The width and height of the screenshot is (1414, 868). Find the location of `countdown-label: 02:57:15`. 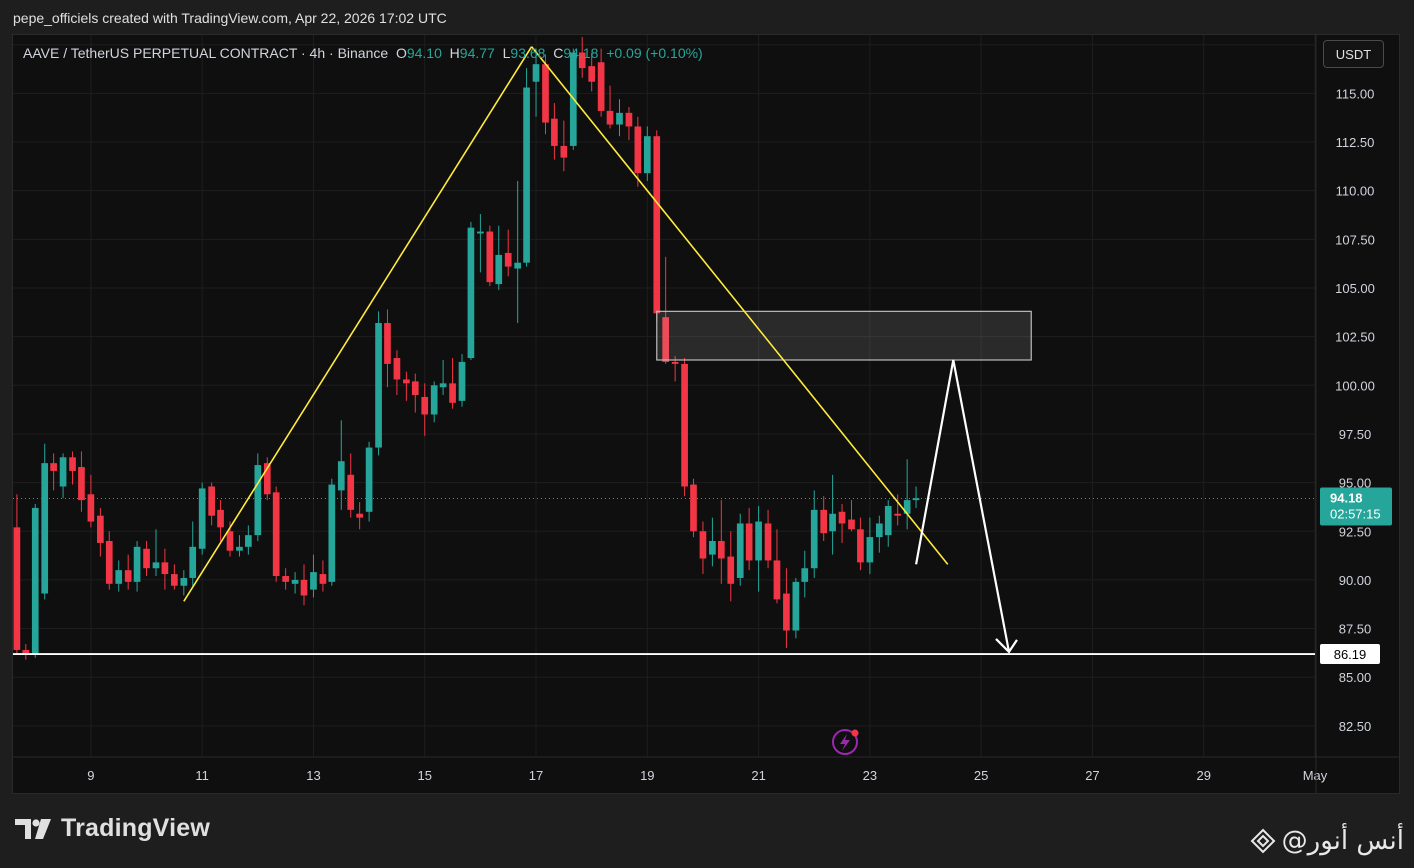

countdown-label: 02:57:15 is located at coordinates (1355, 514).